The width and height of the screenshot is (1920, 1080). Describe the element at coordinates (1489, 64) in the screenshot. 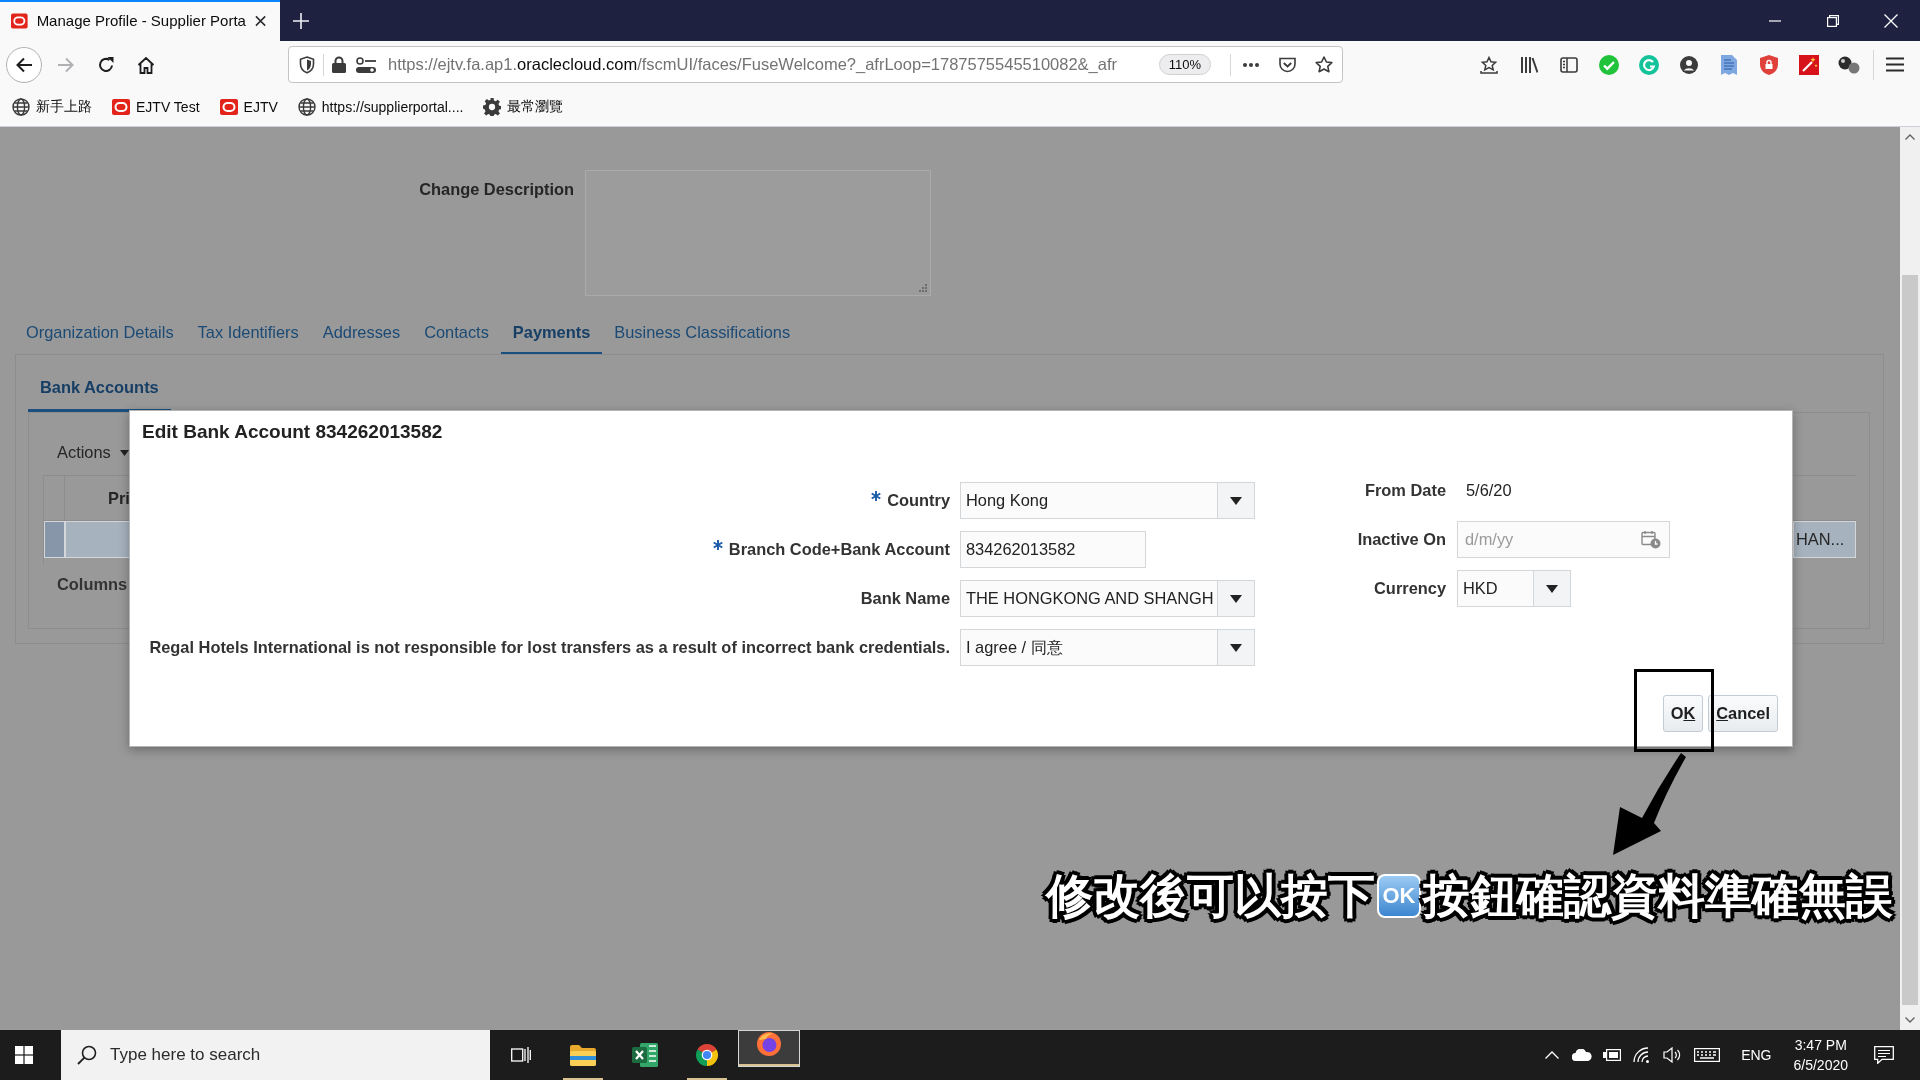

I see `bookmarks-star-icon` at that location.